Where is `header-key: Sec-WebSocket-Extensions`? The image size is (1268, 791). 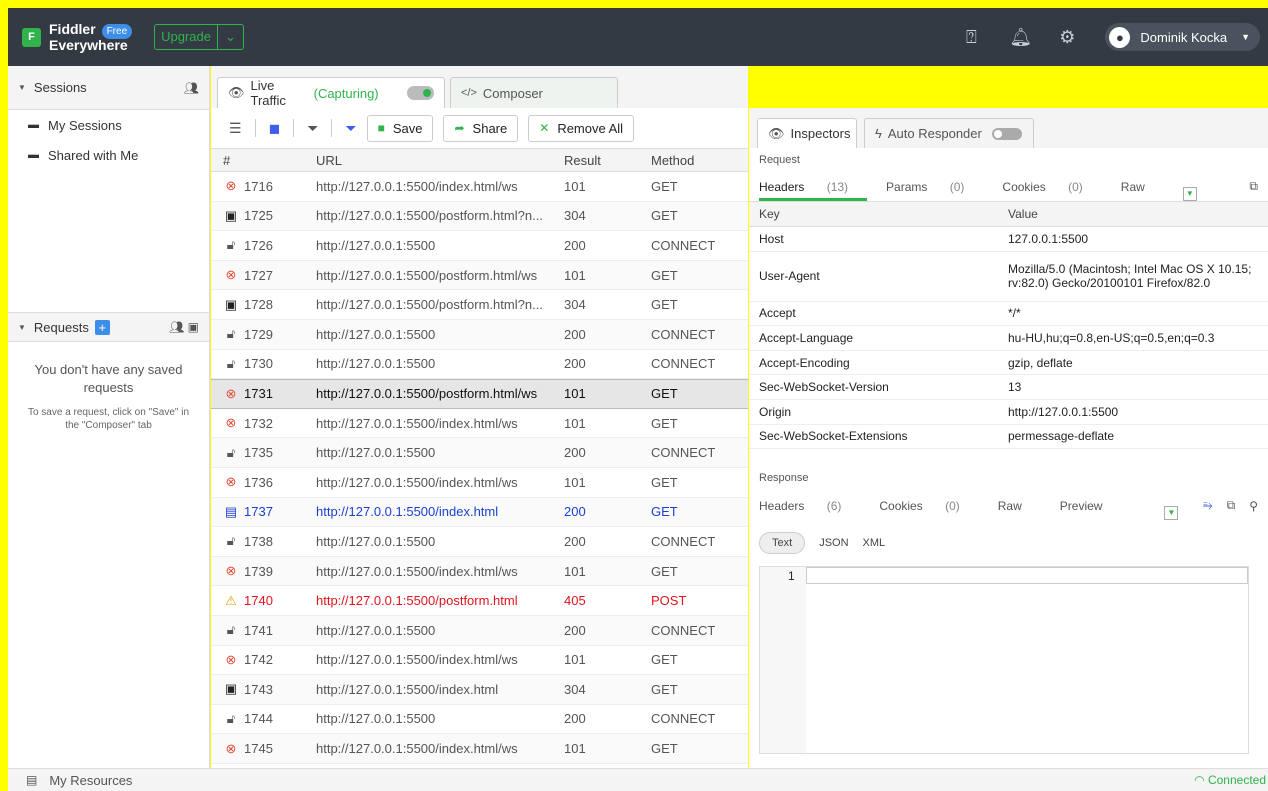 header-key: Sec-WebSocket-Extensions is located at coordinates (833, 436).